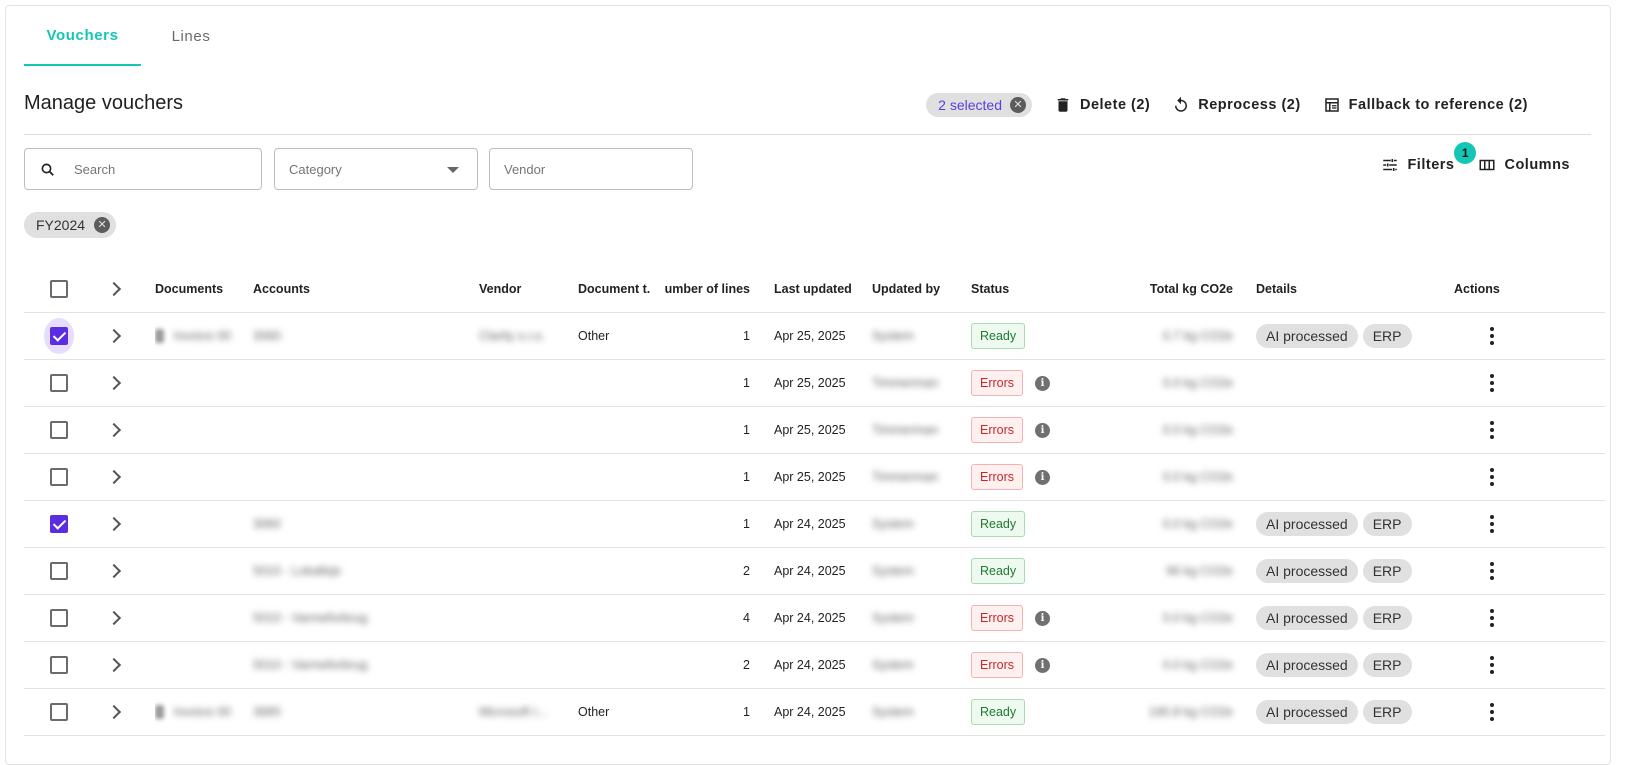 The height and width of the screenshot is (765, 1631). Describe the element at coordinates (1031, 336) in the screenshot. I see `row-status: Ready` at that location.